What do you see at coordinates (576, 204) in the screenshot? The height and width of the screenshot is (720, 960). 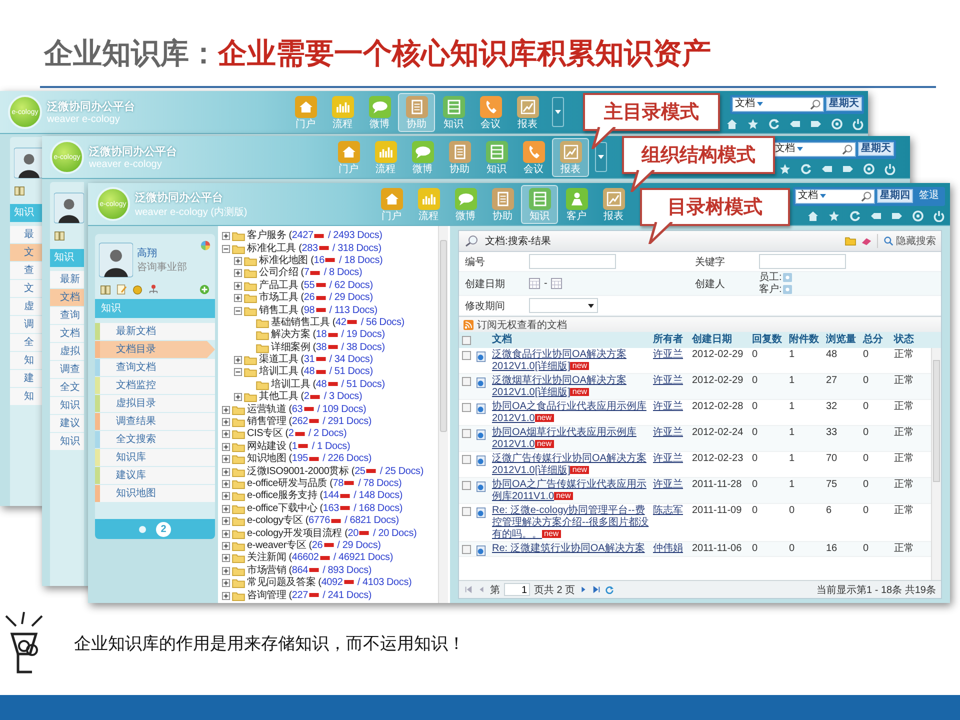 I see `nav-tab: 客户` at bounding box center [576, 204].